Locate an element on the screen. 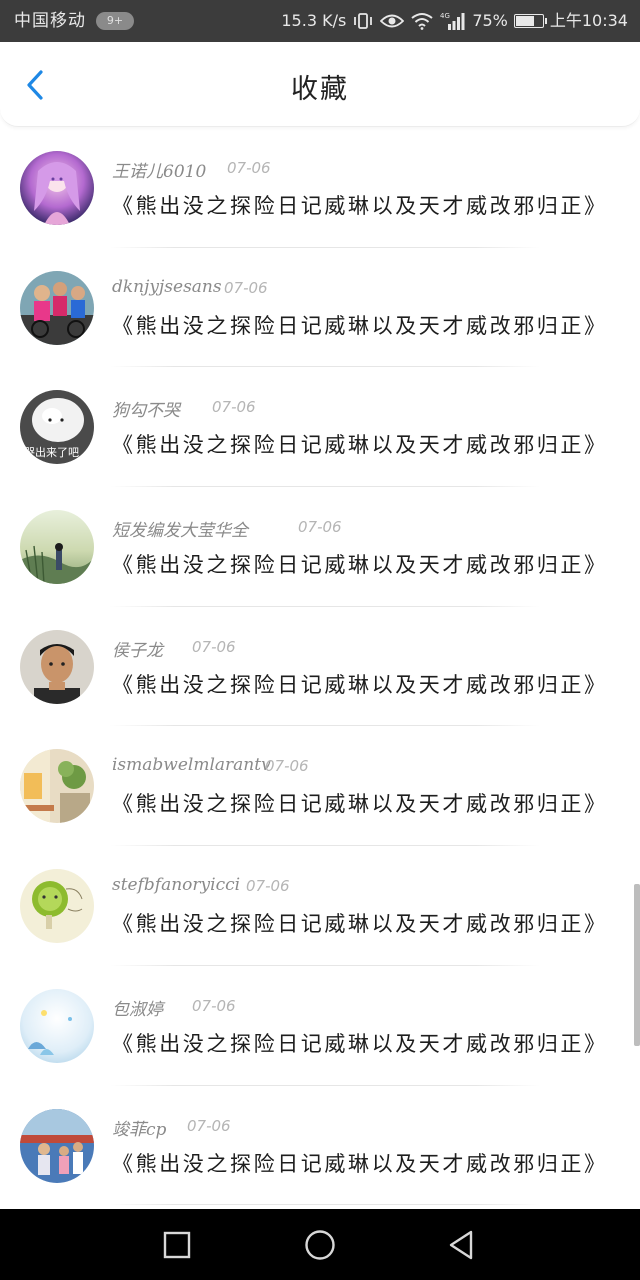 This screenshot has height=1280, width=640. vibrate-icon is located at coordinates (363, 21).